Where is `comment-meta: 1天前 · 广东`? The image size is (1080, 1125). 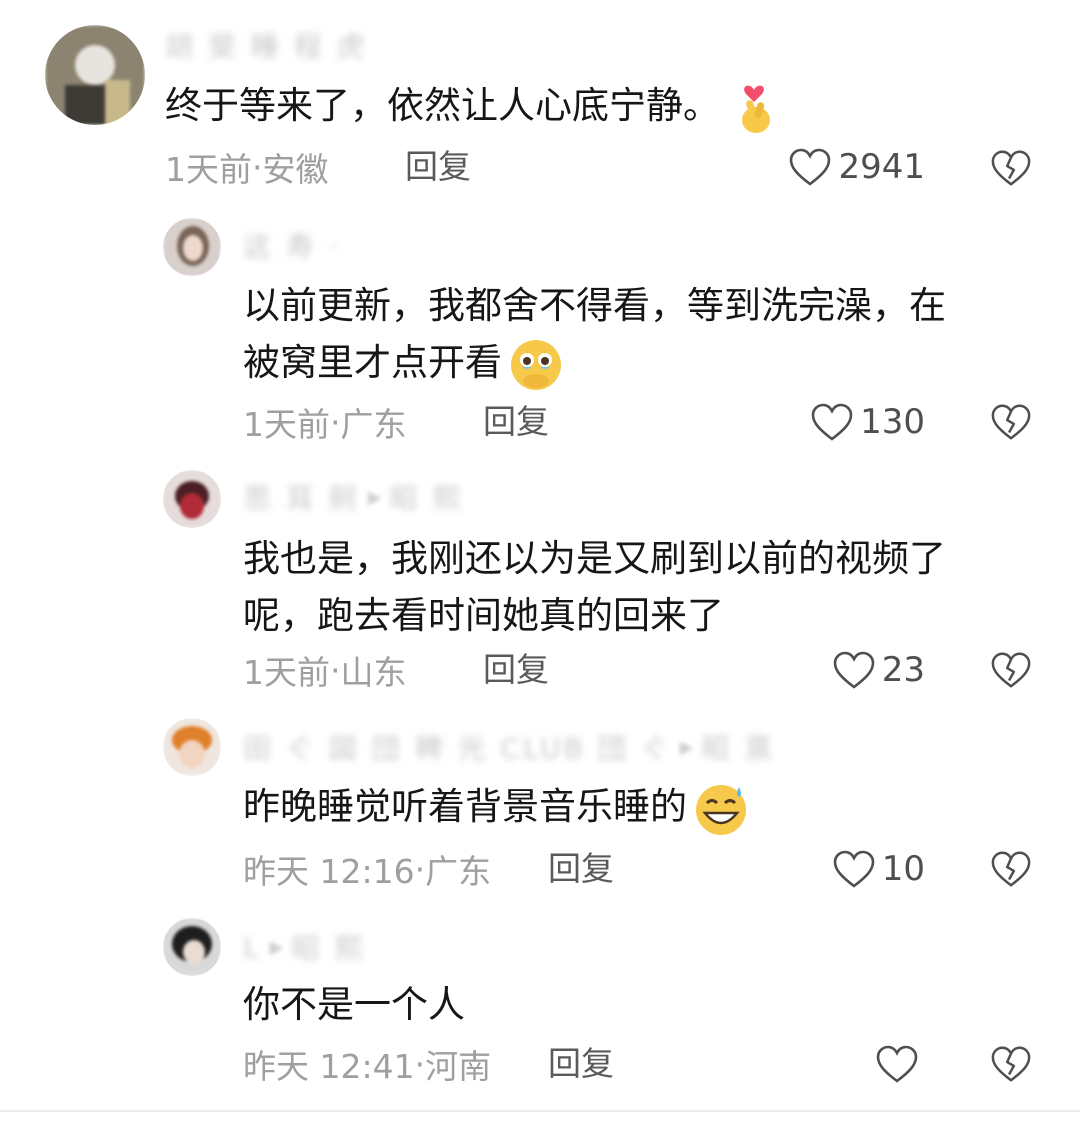
comment-meta: 1天前 · 广东 is located at coordinates (325, 423).